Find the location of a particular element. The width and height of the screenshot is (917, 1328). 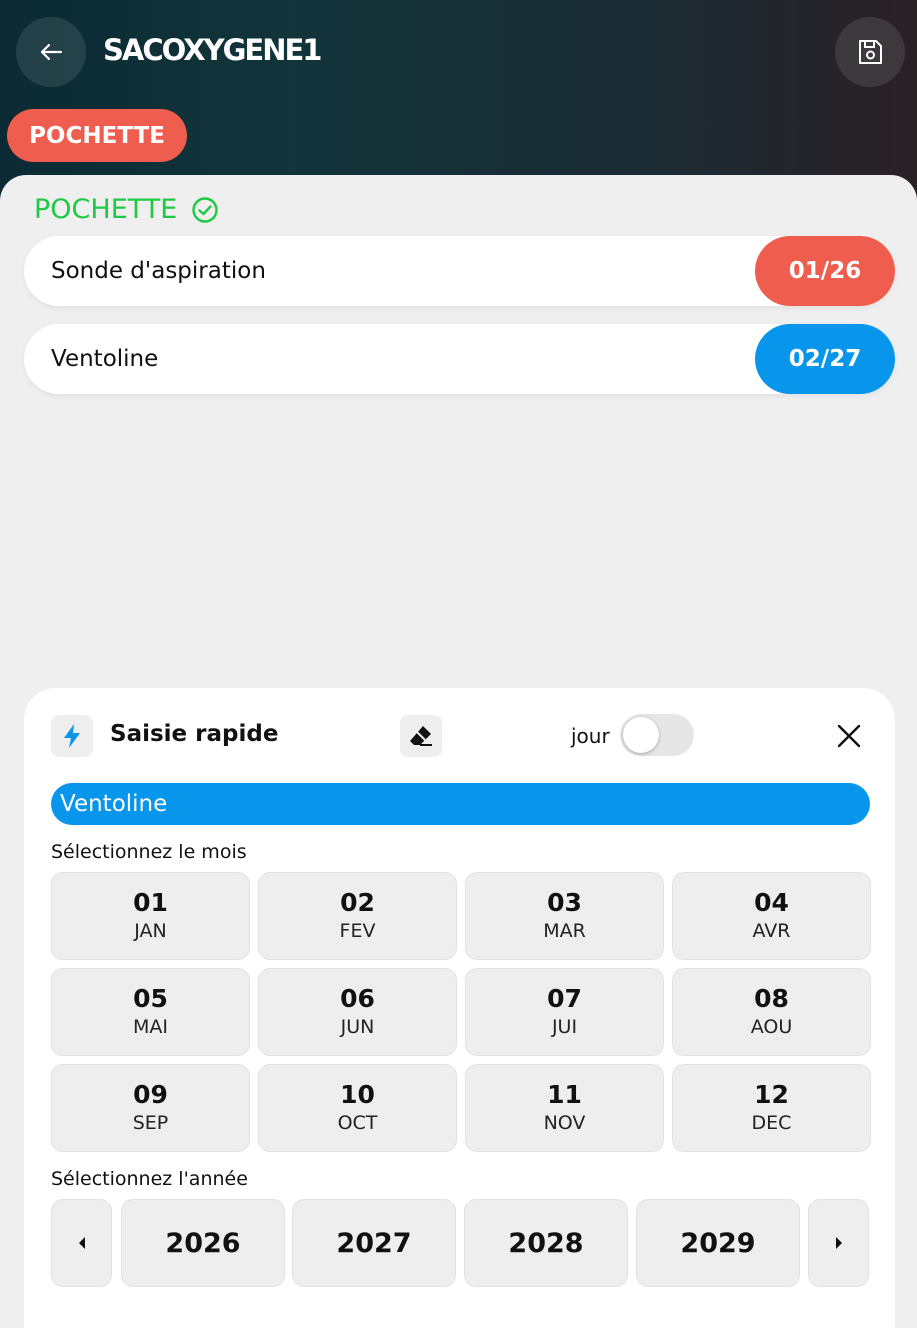

list-item: Sonde d'aspiration 01/26 is located at coordinates (459, 271).